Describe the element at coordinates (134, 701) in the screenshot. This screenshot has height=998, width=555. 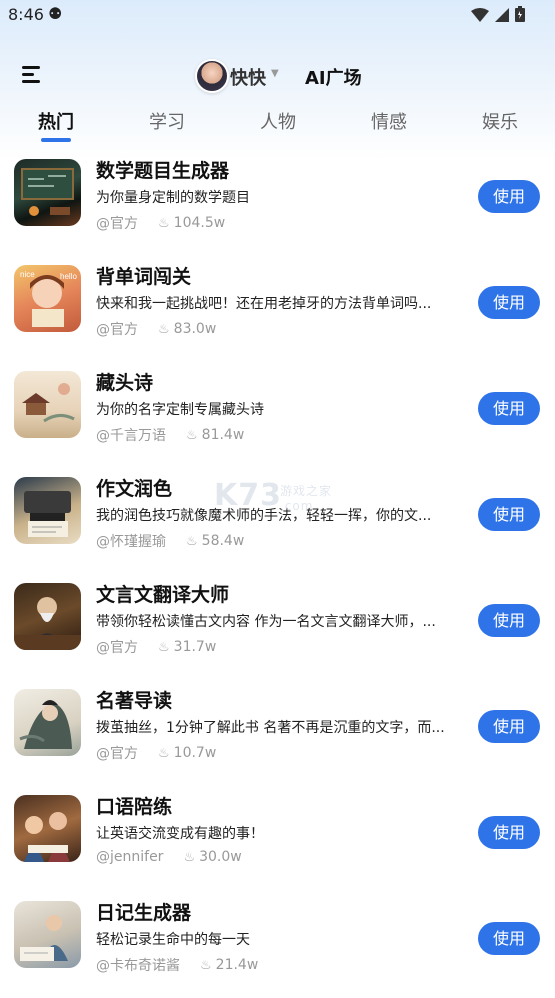
I see `item-title: 名著导读` at that location.